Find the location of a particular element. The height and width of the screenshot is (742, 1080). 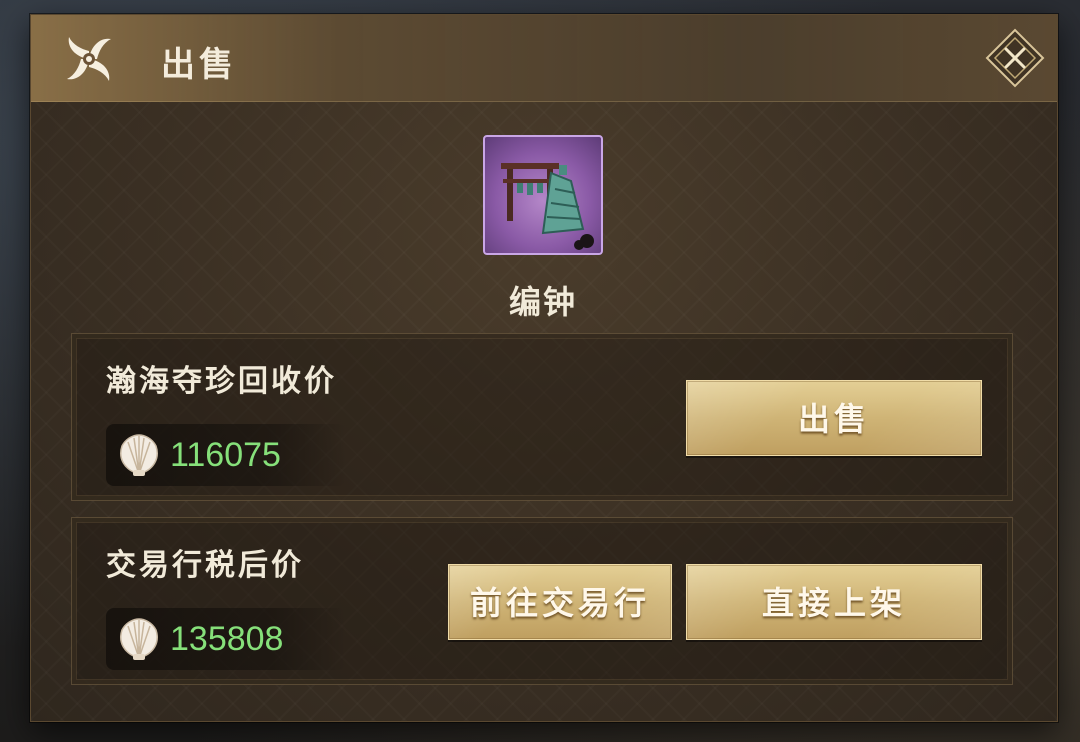

recycle-price-value: 116075 is located at coordinates (225, 455).